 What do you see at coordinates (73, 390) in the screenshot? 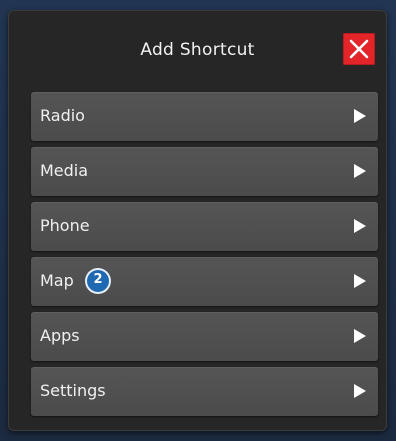
I see `menu-item-label: Settings` at bounding box center [73, 390].